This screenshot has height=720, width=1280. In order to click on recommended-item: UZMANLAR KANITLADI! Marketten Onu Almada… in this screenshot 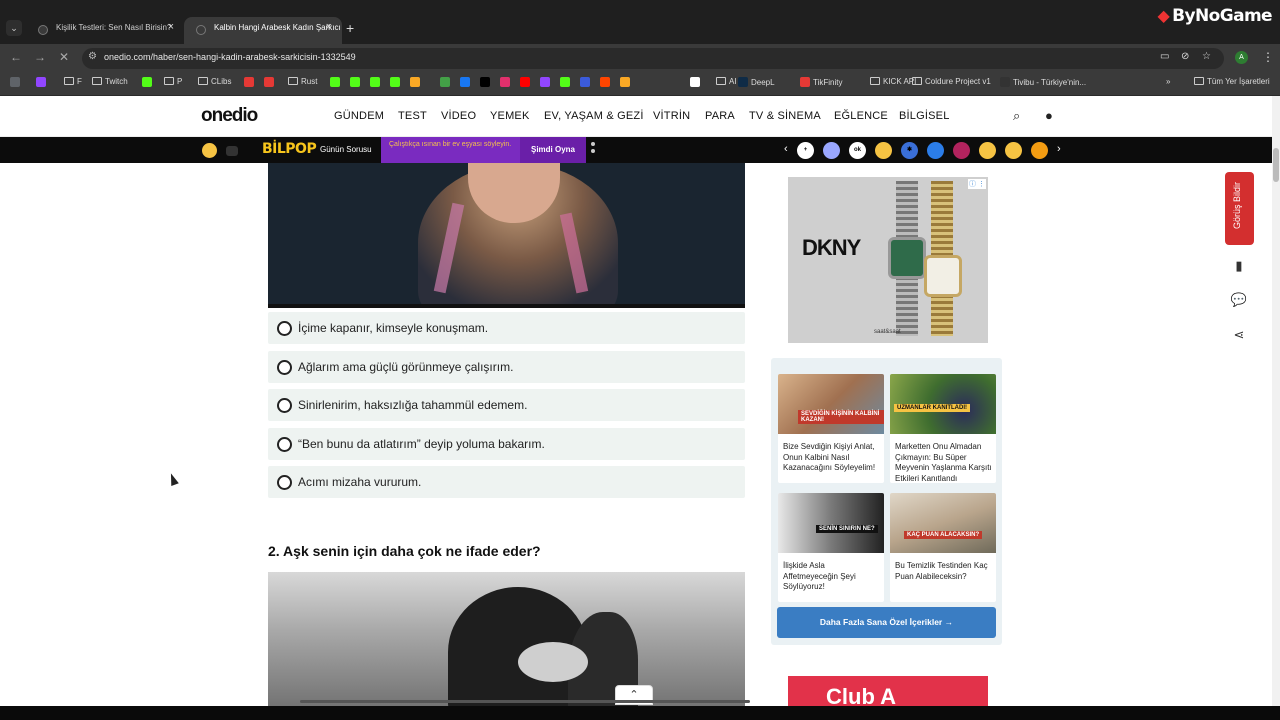, I will do `click(943, 428)`.